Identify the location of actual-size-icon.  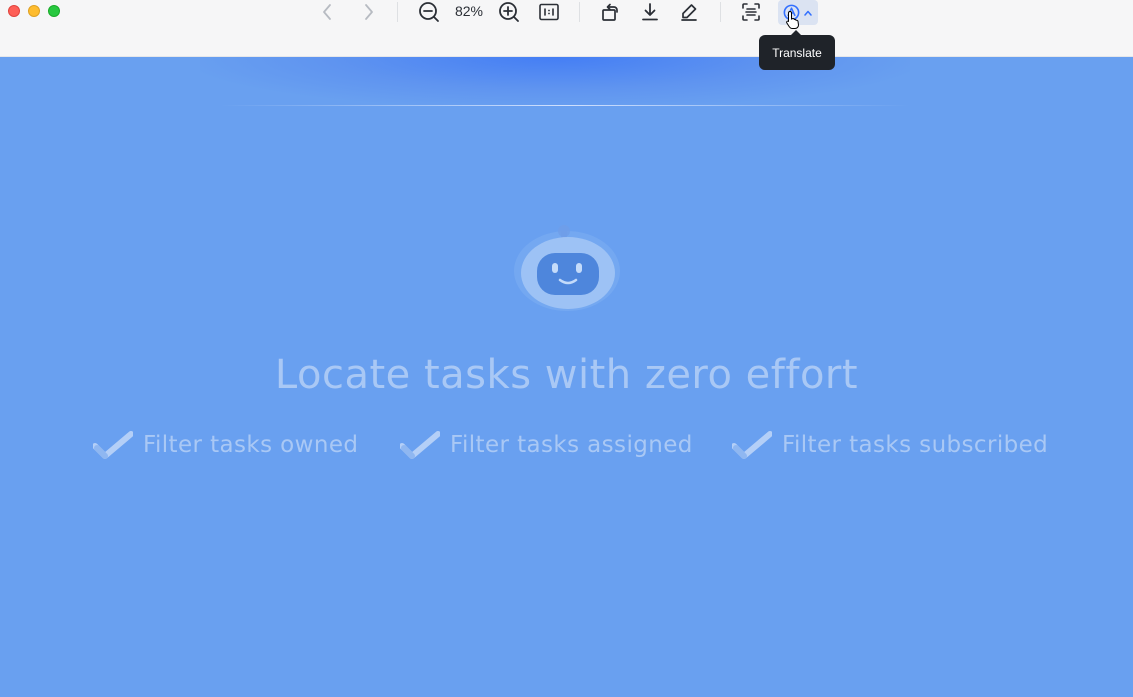
(549, 12).